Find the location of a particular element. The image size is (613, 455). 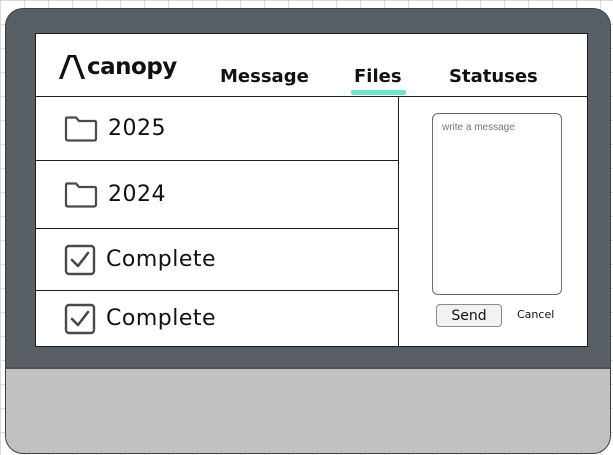

list-item: 2024 is located at coordinates (217, 195).